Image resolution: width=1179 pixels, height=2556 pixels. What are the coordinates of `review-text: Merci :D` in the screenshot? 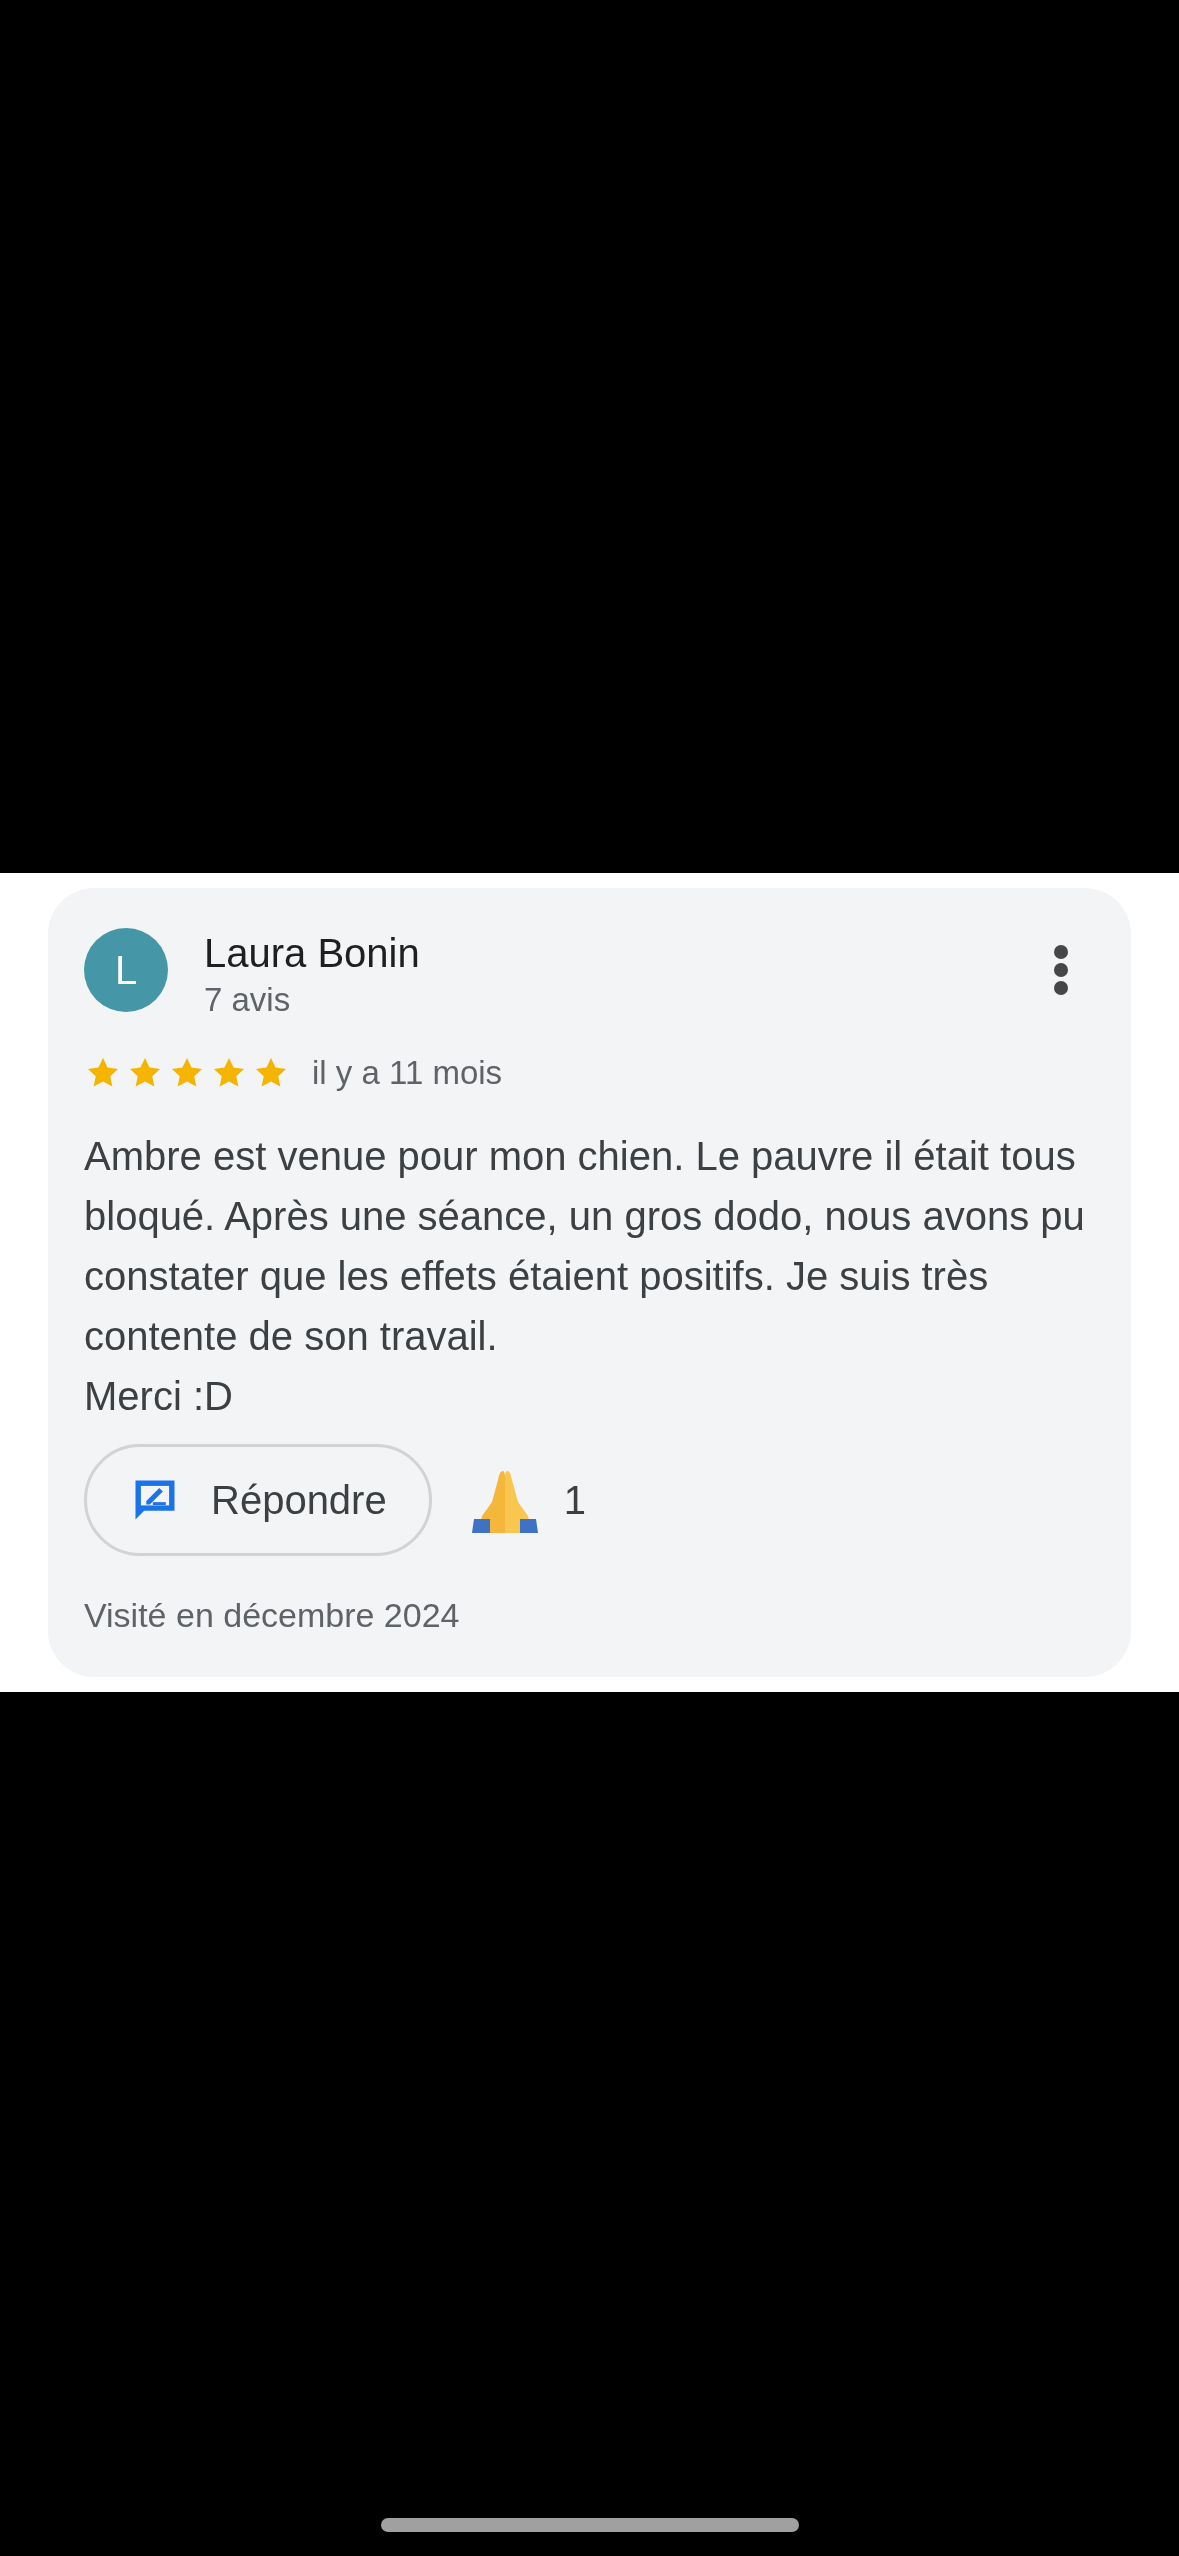 It's located at (159, 1396).